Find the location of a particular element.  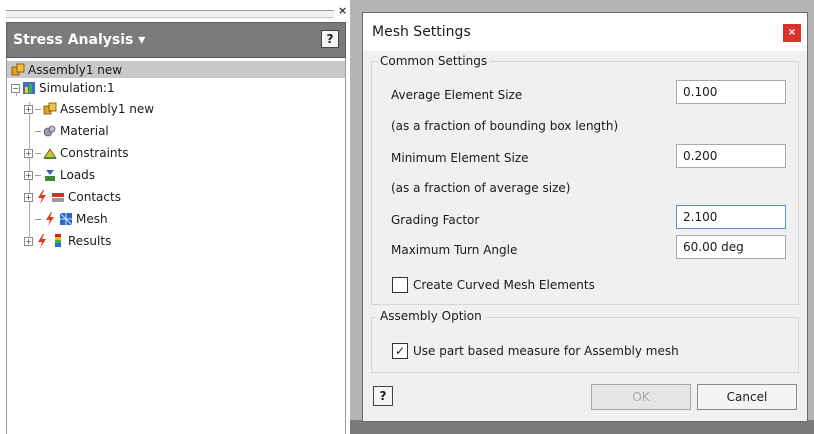

grading-factor-label: Grading Factor is located at coordinates (435, 220).